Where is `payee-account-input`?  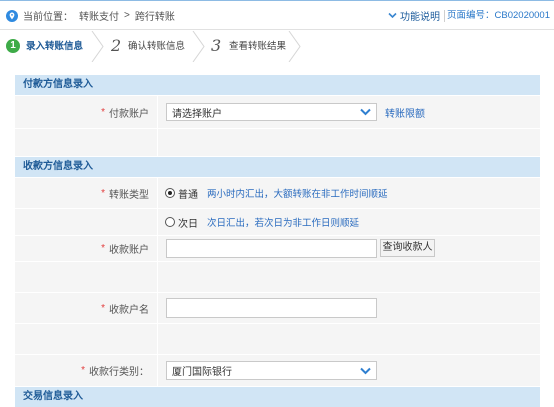 payee-account-input is located at coordinates (271, 248).